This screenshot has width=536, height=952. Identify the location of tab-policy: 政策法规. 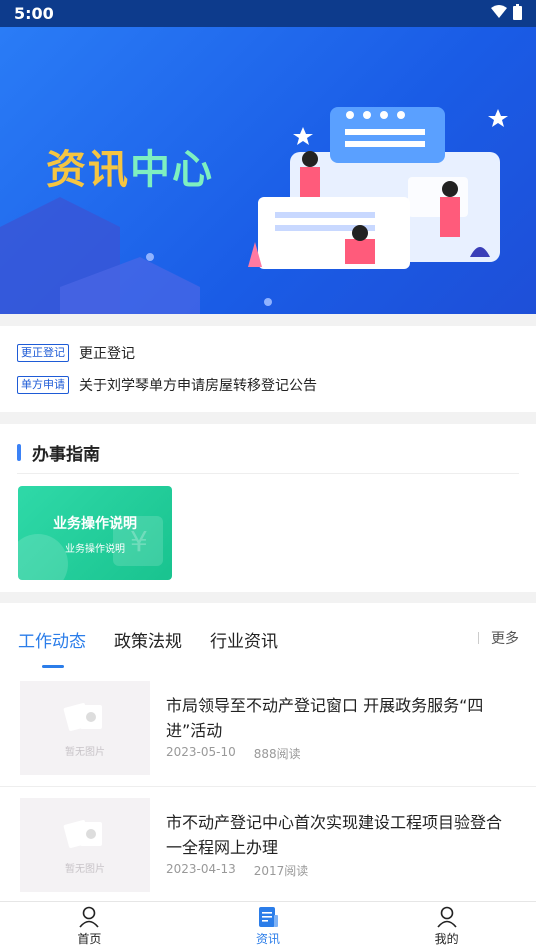
(148, 639).